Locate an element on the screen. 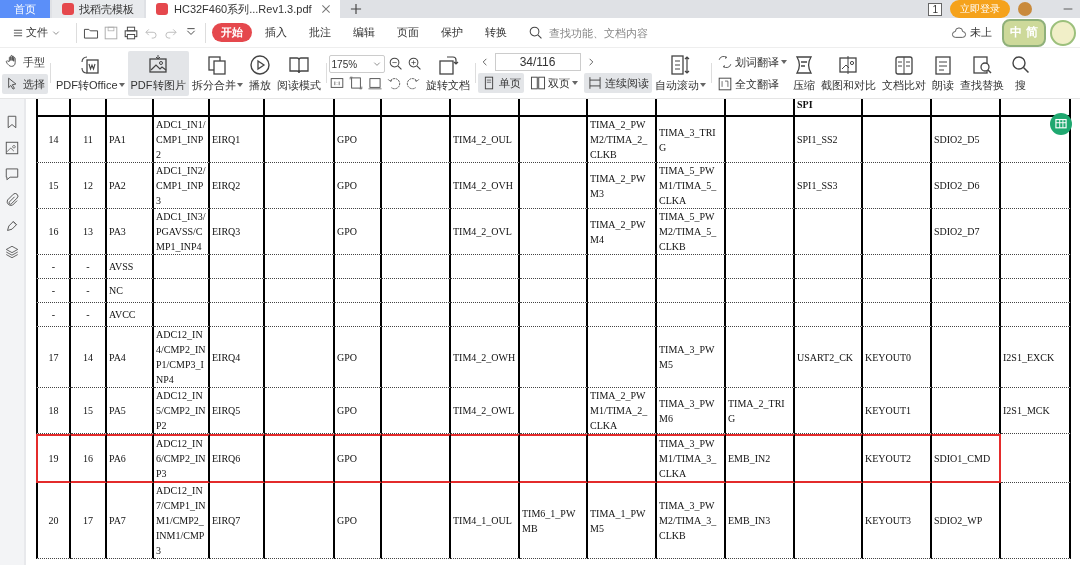 This screenshot has height=565, width=1080. zoom-in-icon is located at coordinates (414, 64).